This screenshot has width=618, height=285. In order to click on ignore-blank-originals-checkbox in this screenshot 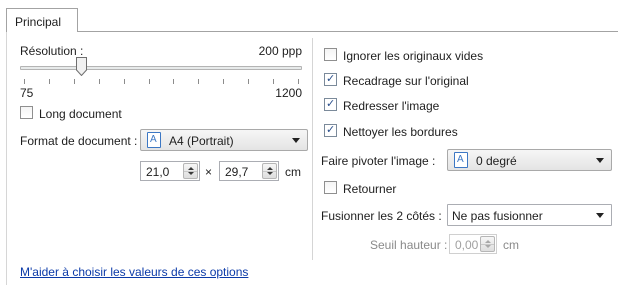, I will do `click(330, 54)`.